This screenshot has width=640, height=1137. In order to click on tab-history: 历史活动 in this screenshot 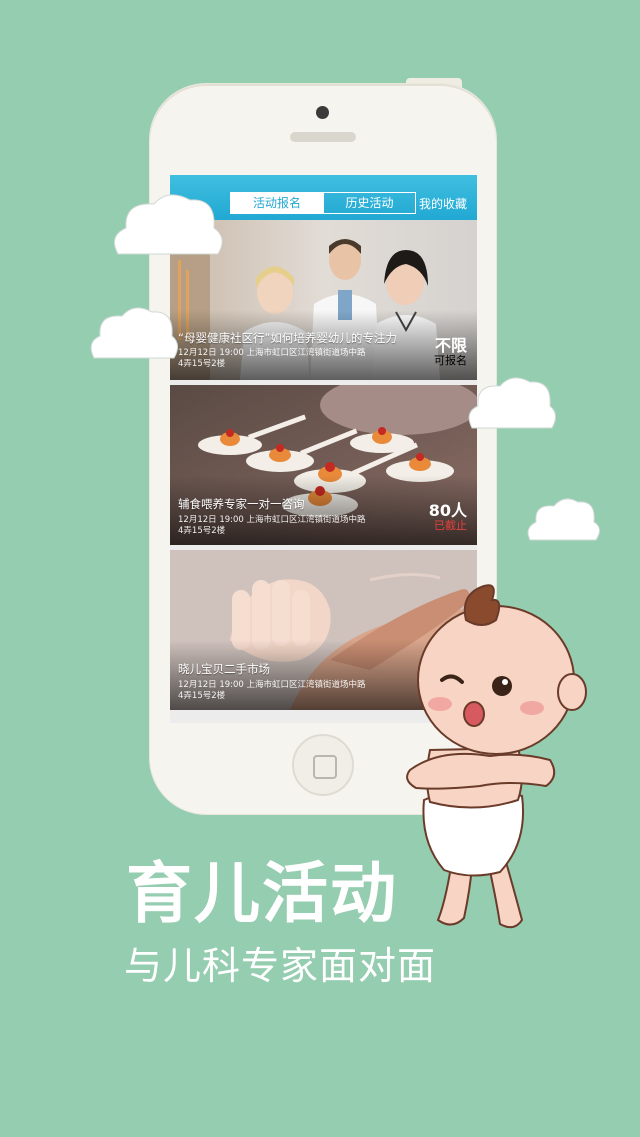, I will do `click(369, 203)`.